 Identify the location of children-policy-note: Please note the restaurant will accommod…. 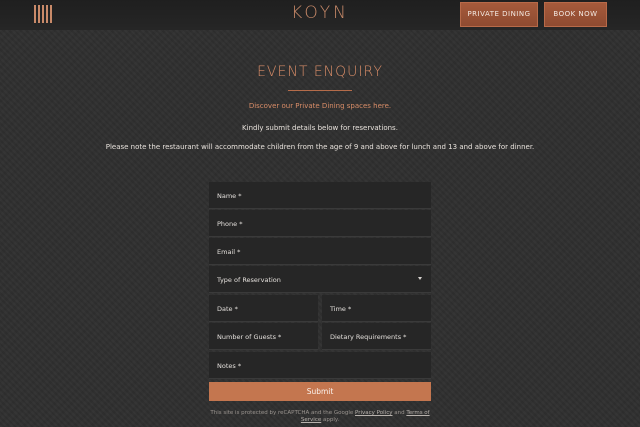
(320, 147).